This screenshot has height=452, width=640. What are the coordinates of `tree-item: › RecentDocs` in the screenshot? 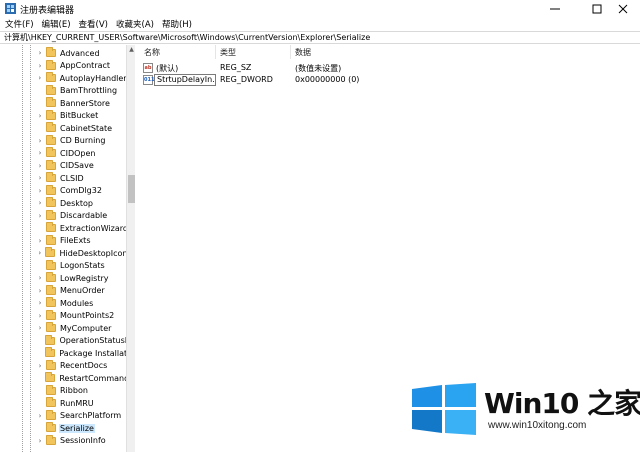 It's located at (82, 365).